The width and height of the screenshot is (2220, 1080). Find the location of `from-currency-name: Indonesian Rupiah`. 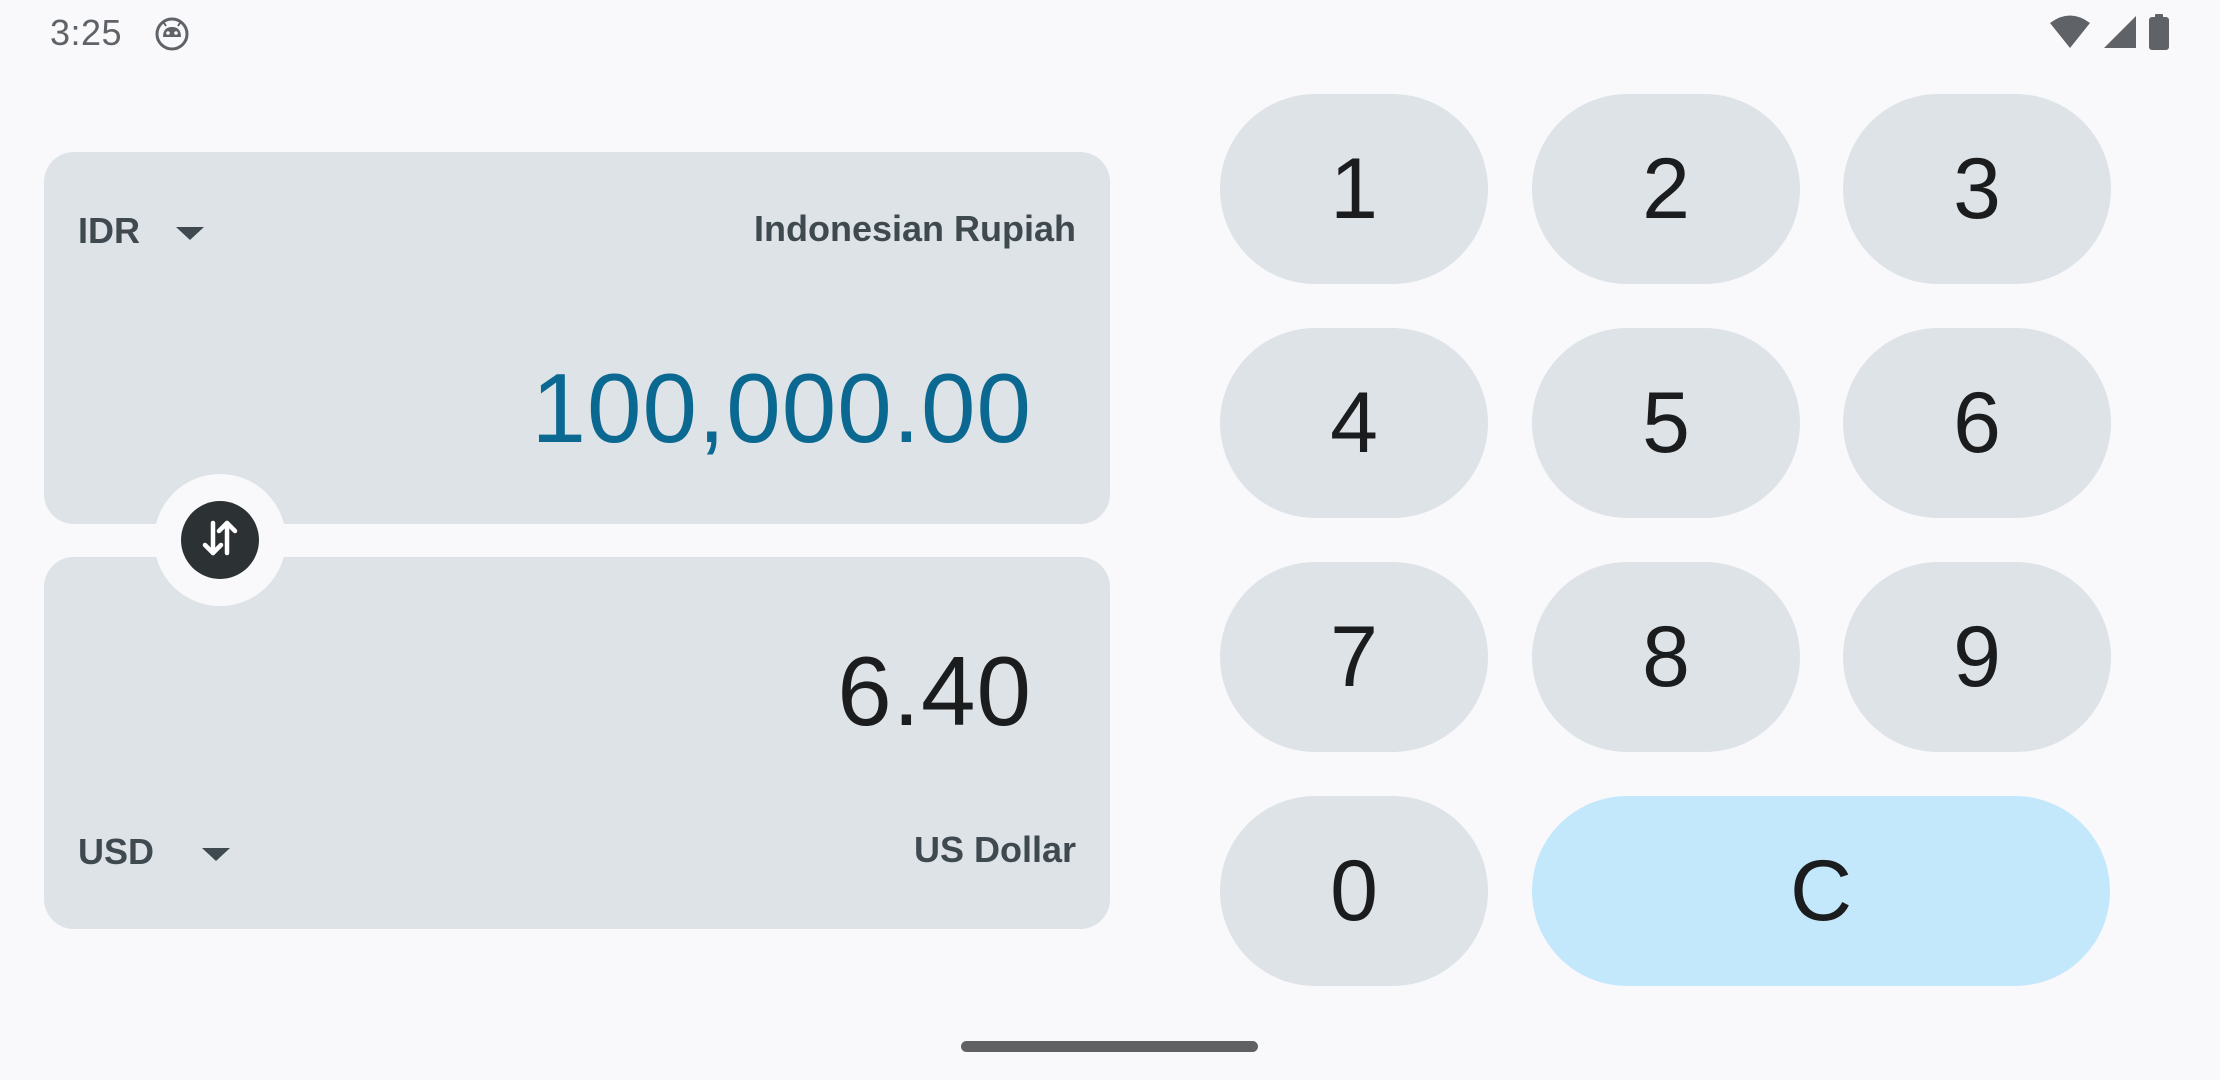

from-currency-name: Indonesian Rupiah is located at coordinates (914, 228).